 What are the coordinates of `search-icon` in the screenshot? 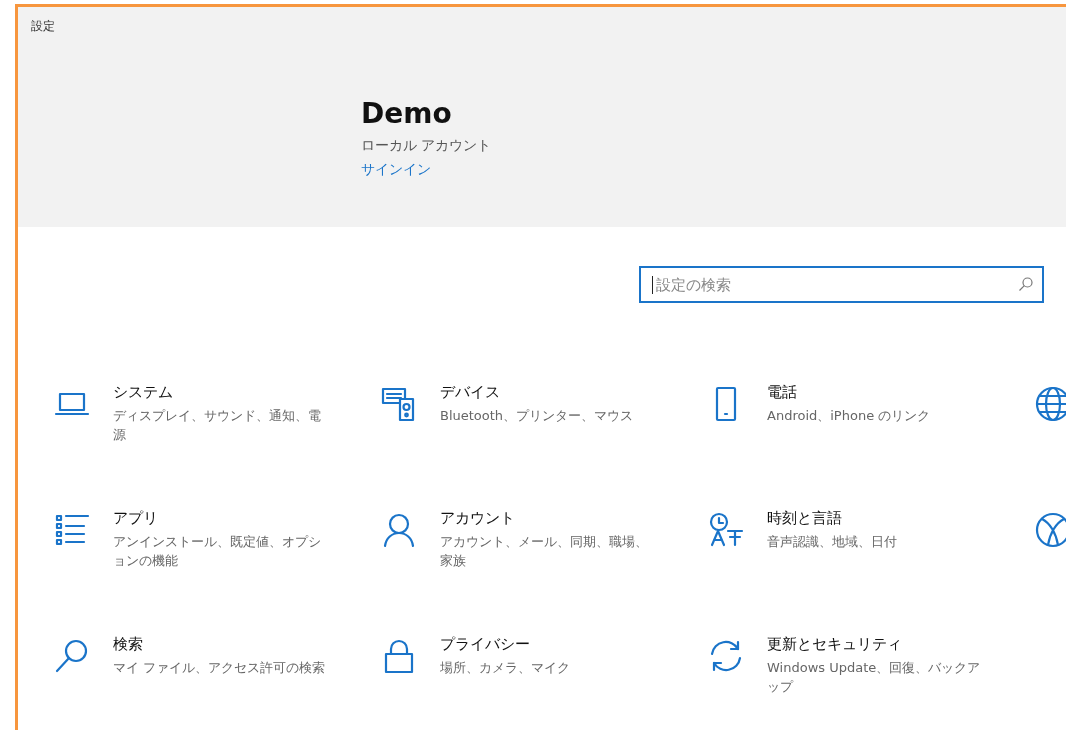 It's located at (1026, 284).